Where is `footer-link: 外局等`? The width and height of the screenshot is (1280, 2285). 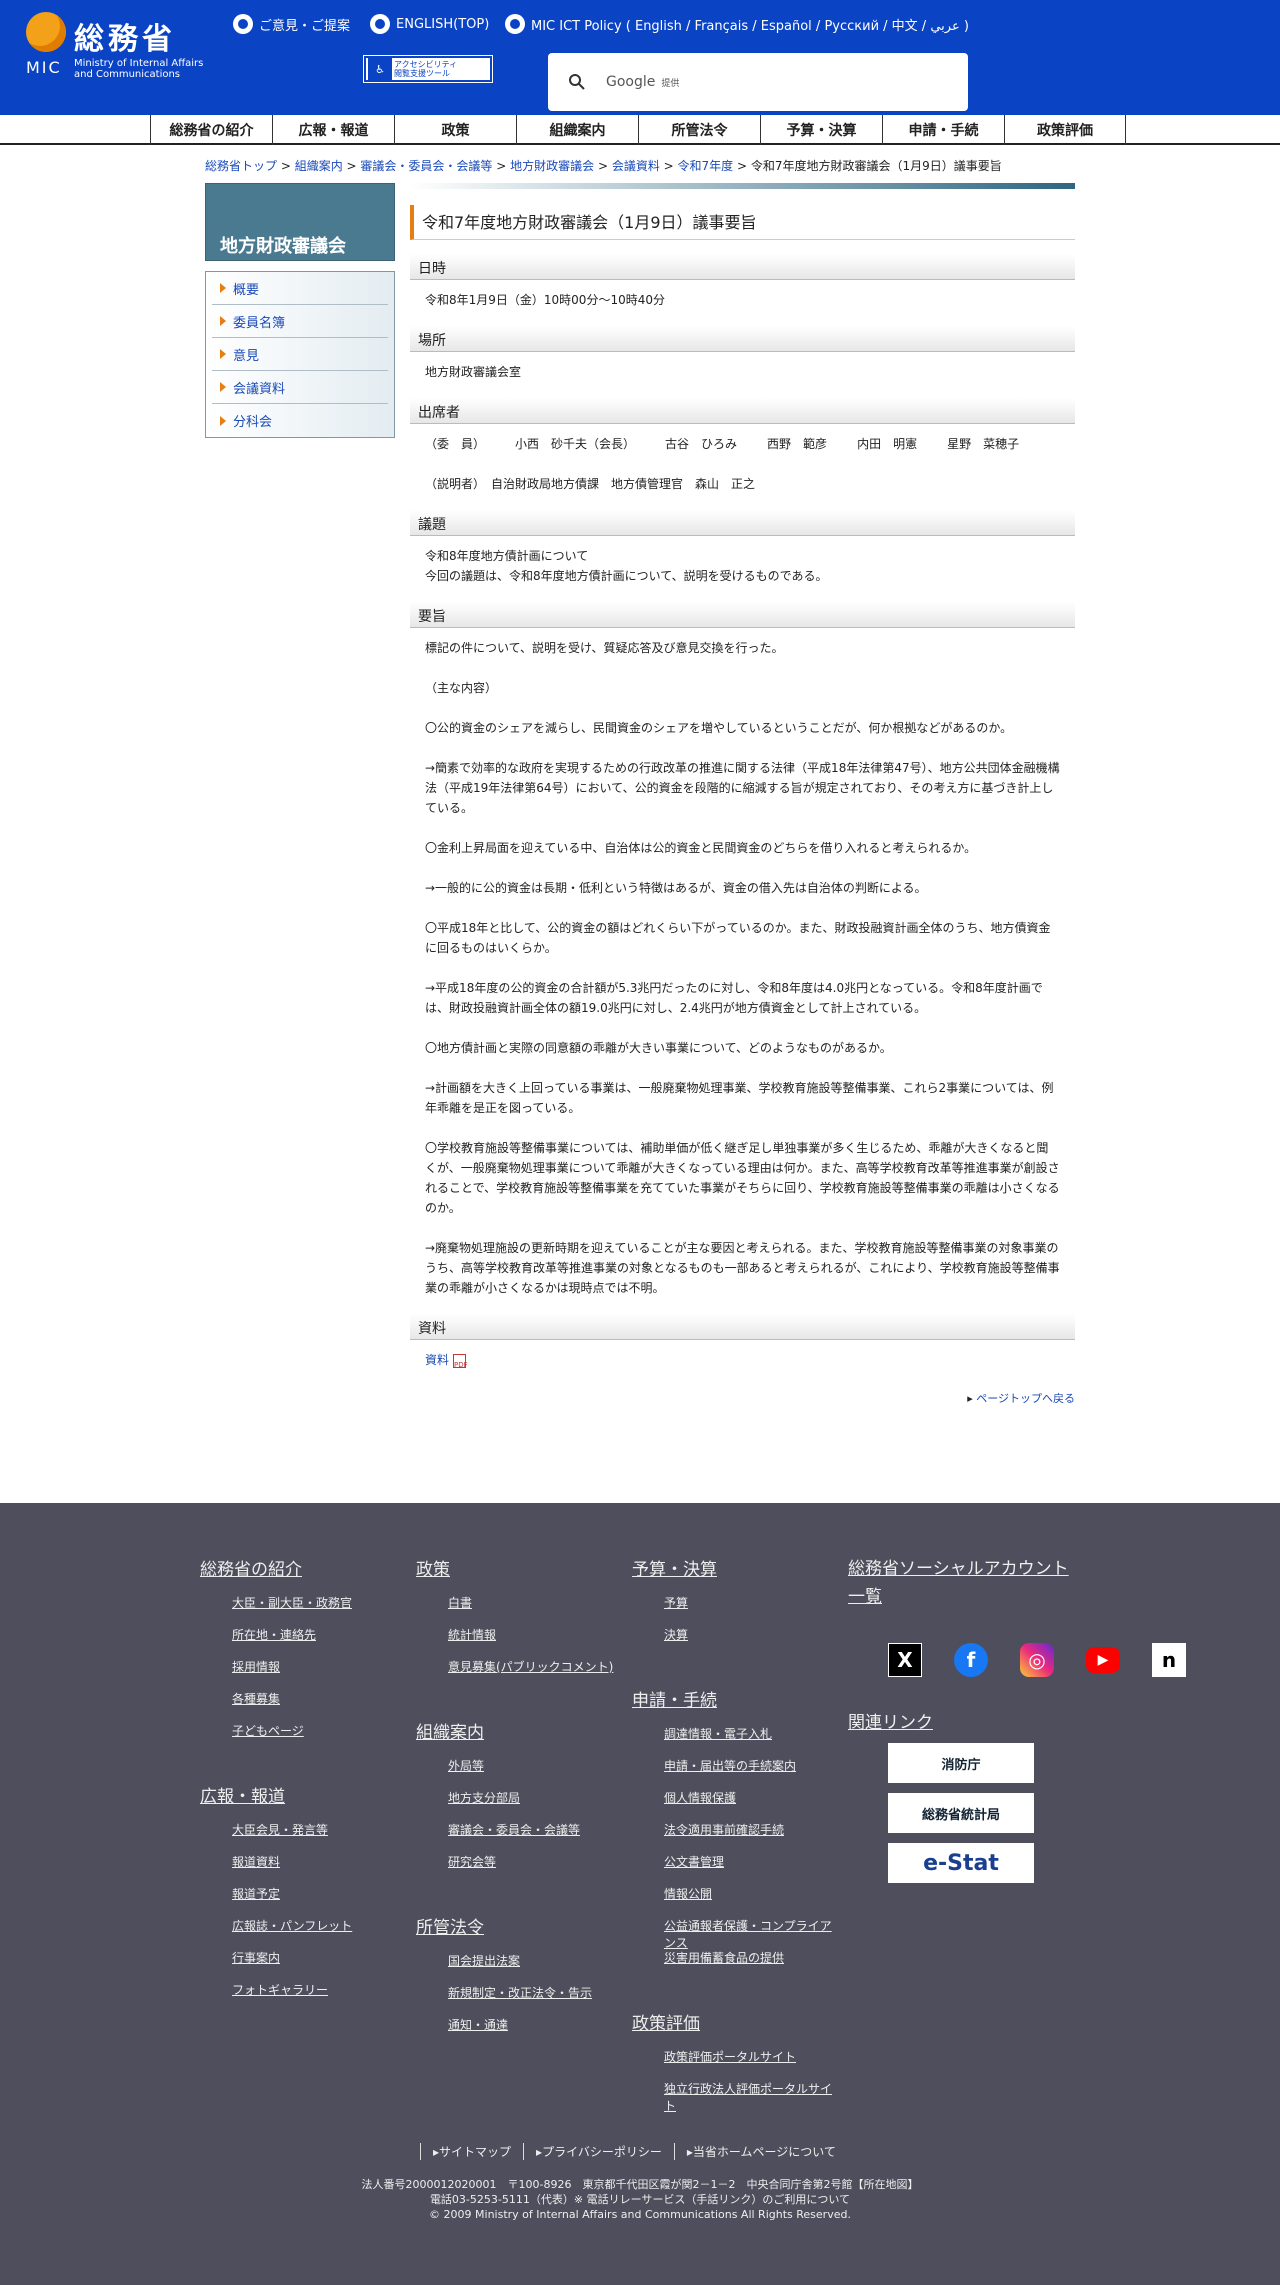
footer-link: 外局等 is located at coordinates (537, 1773).